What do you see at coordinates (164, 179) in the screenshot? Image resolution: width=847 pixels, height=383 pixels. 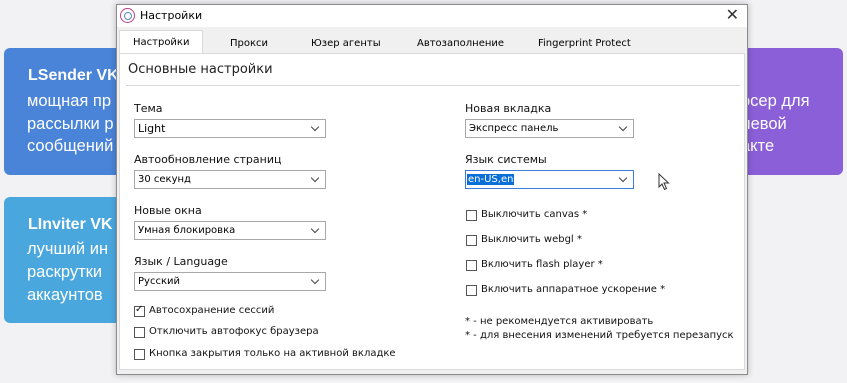 I see `autorefresh-select-value: 30 секунд` at bounding box center [164, 179].